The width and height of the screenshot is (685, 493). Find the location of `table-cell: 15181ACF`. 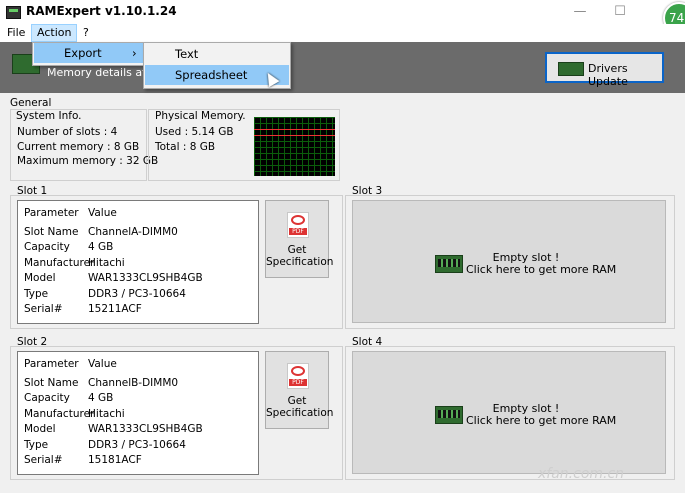

table-cell: 15181ACF is located at coordinates (115, 460).